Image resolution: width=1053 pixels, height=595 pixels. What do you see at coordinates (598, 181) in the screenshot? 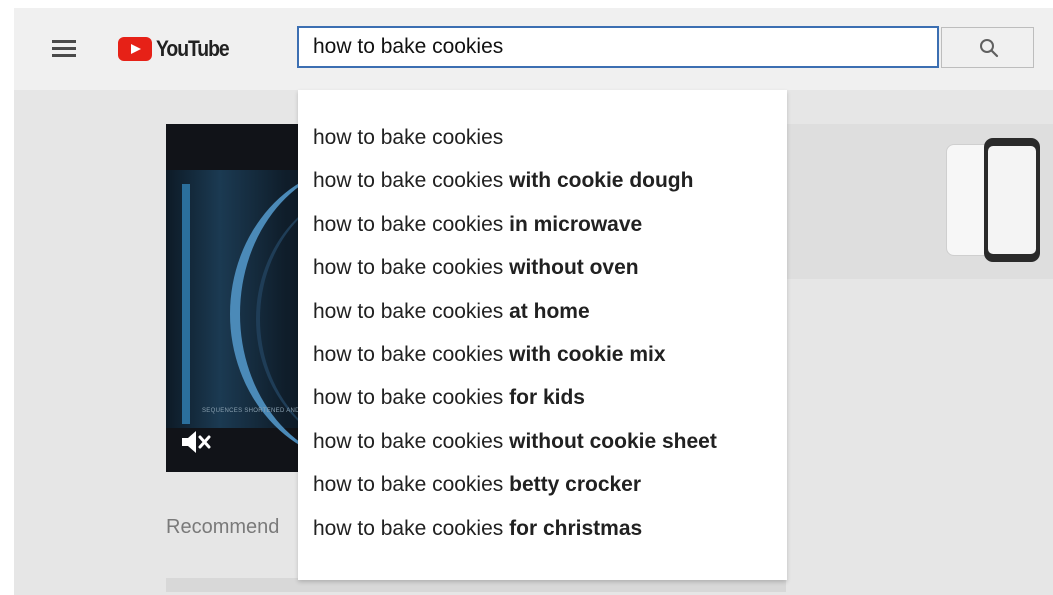
I see `suggestion-completion: with cookie dough` at bounding box center [598, 181].